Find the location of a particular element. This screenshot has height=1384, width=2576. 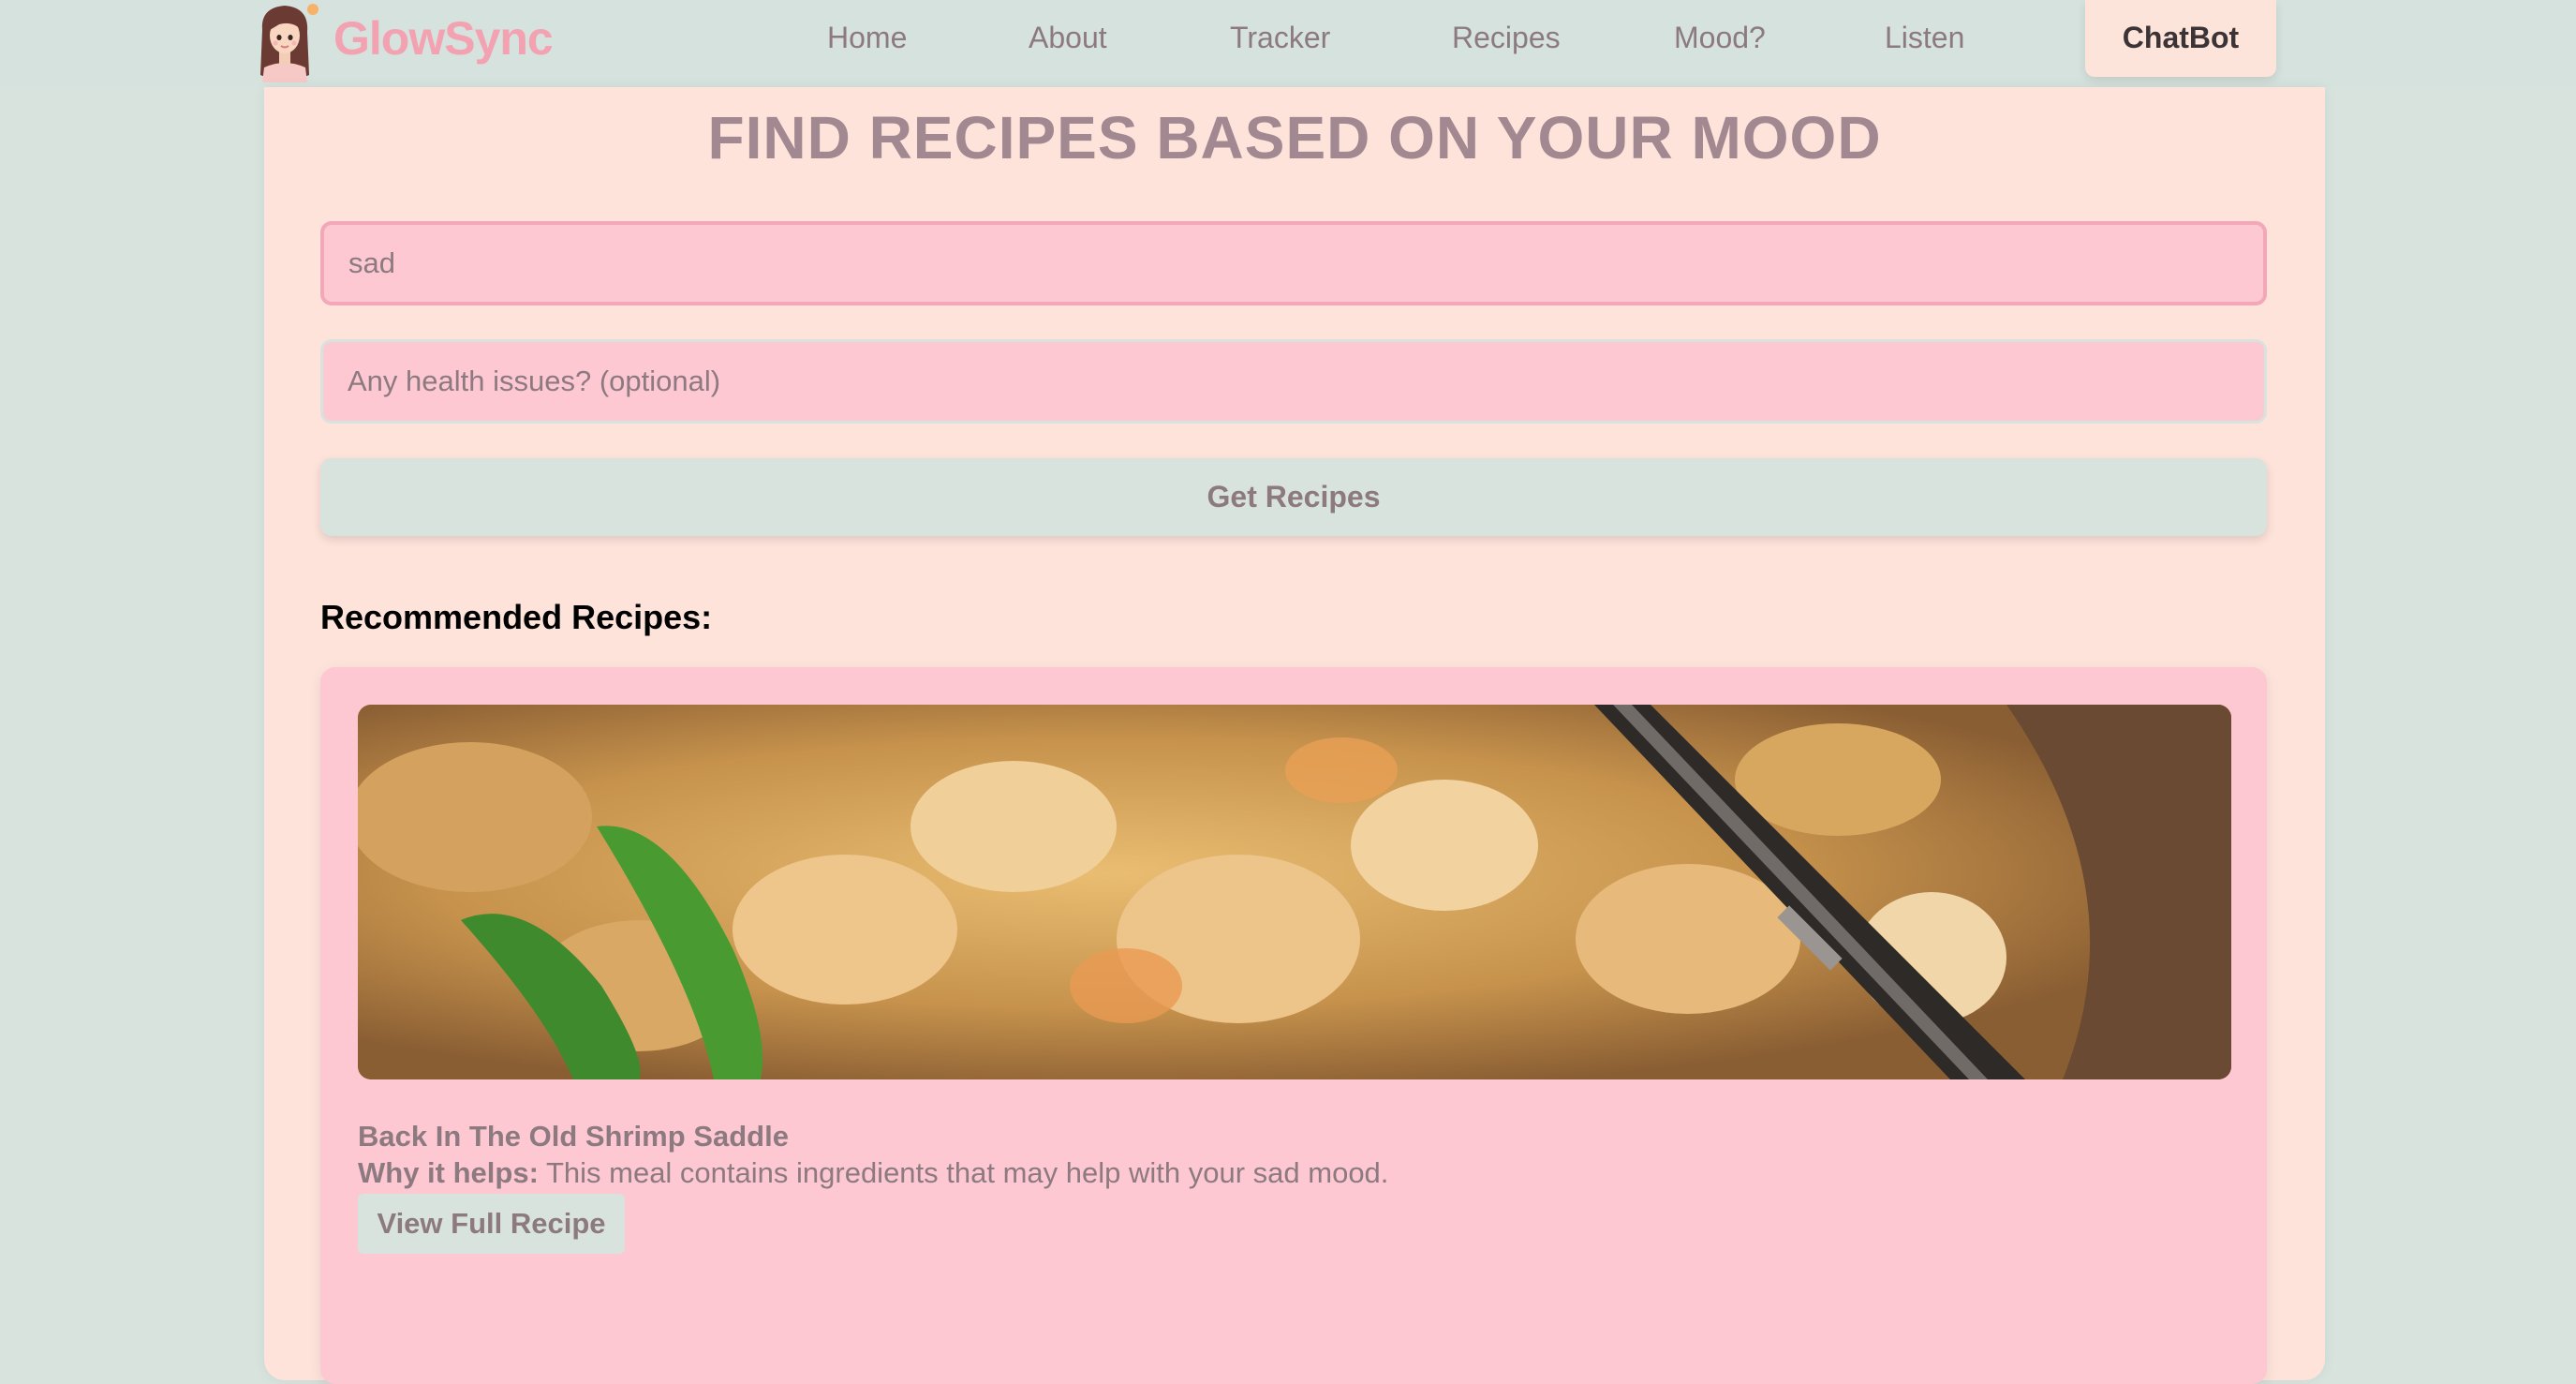

page-title: FIND RECIPES BASED ON YOUR MOOD is located at coordinates (1294, 137).